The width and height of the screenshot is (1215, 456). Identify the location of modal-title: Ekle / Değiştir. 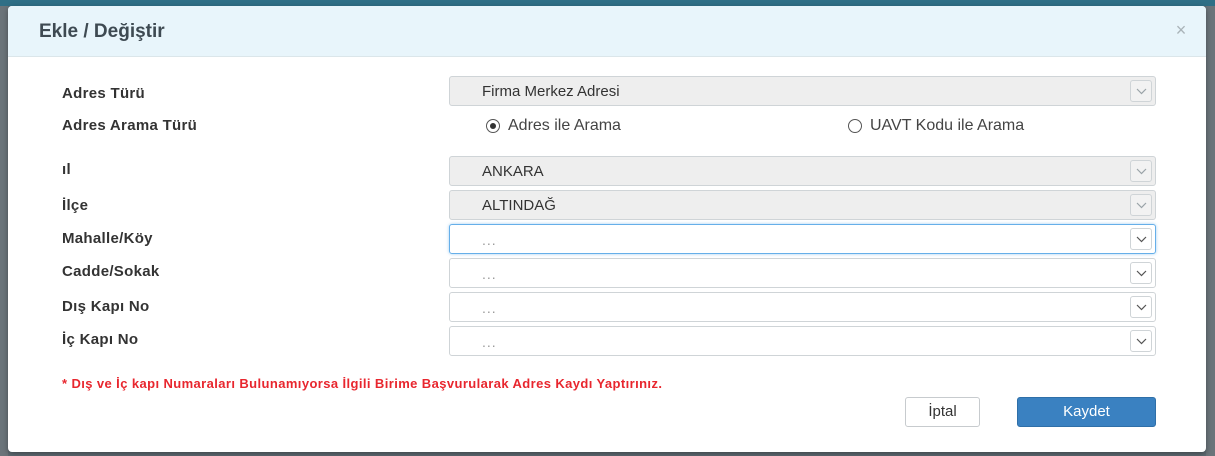
(102, 31).